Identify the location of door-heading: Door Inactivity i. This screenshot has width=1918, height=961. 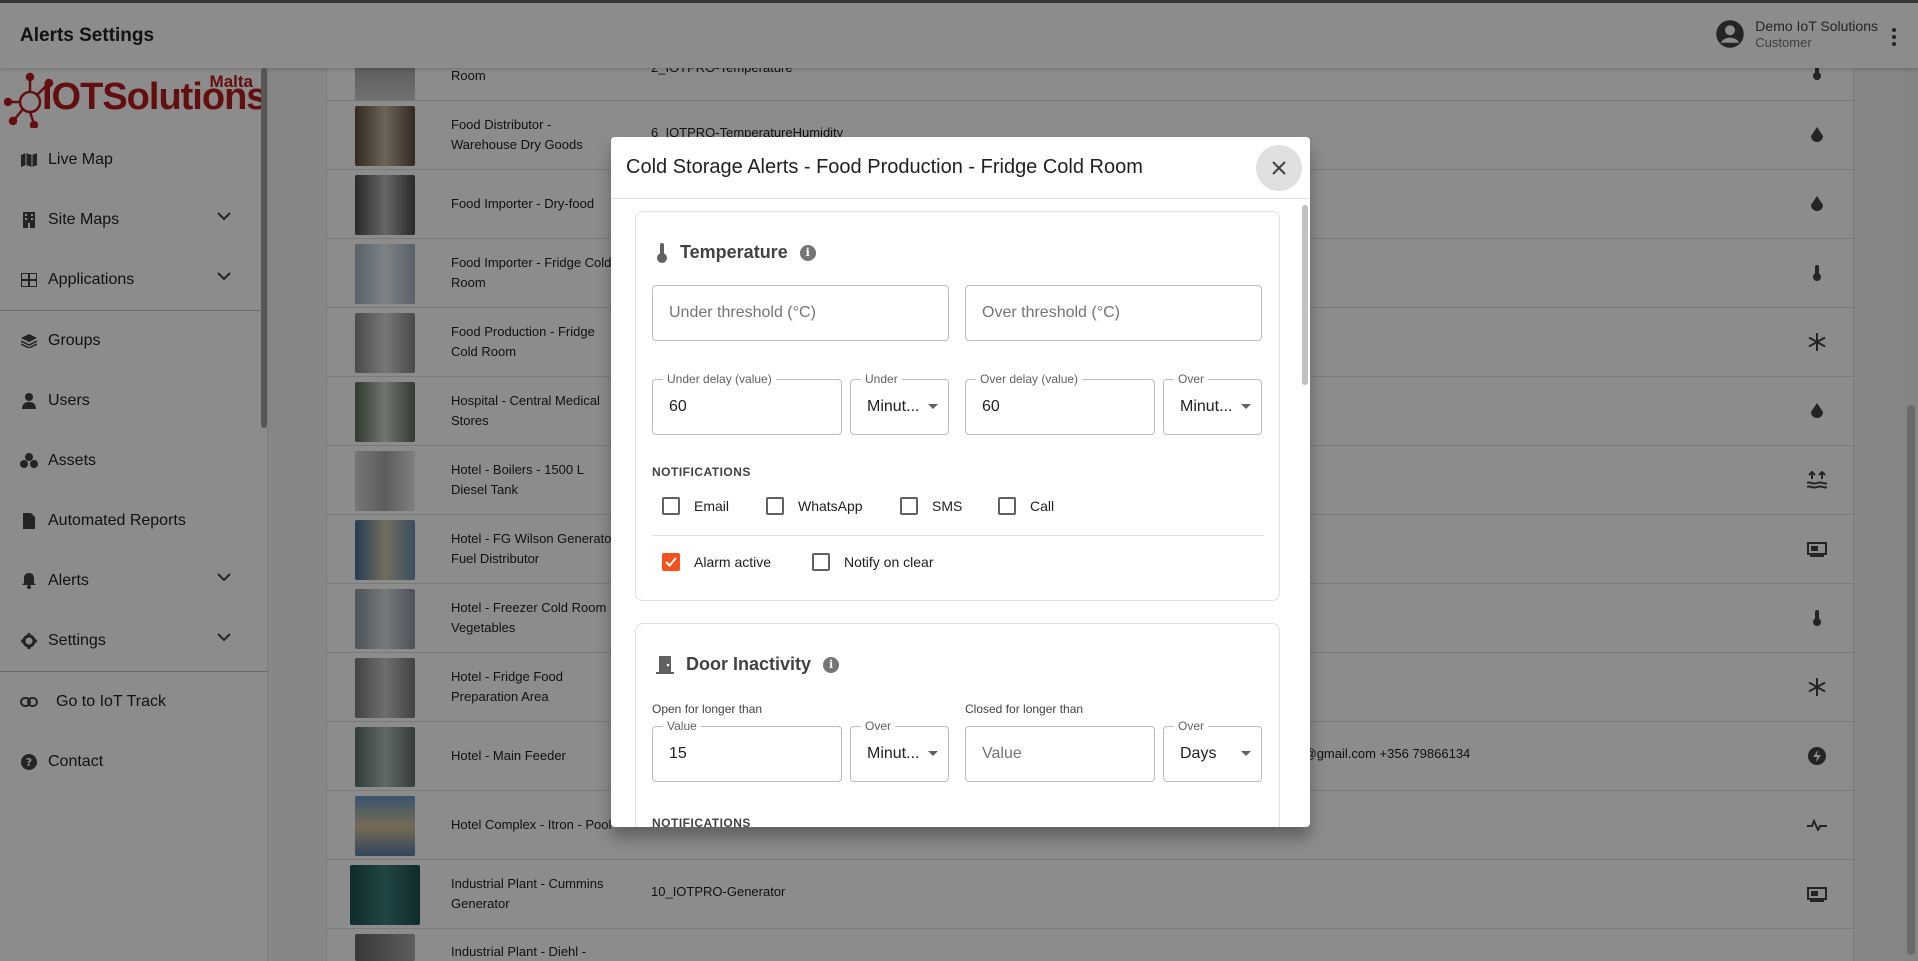
(748, 664).